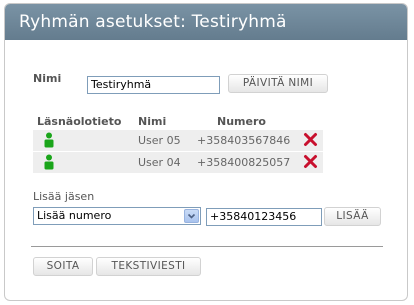 The width and height of the screenshot is (414, 305). What do you see at coordinates (278, 83) in the screenshot?
I see `update-name-button: PÄIVITÄ NIMI` at bounding box center [278, 83].